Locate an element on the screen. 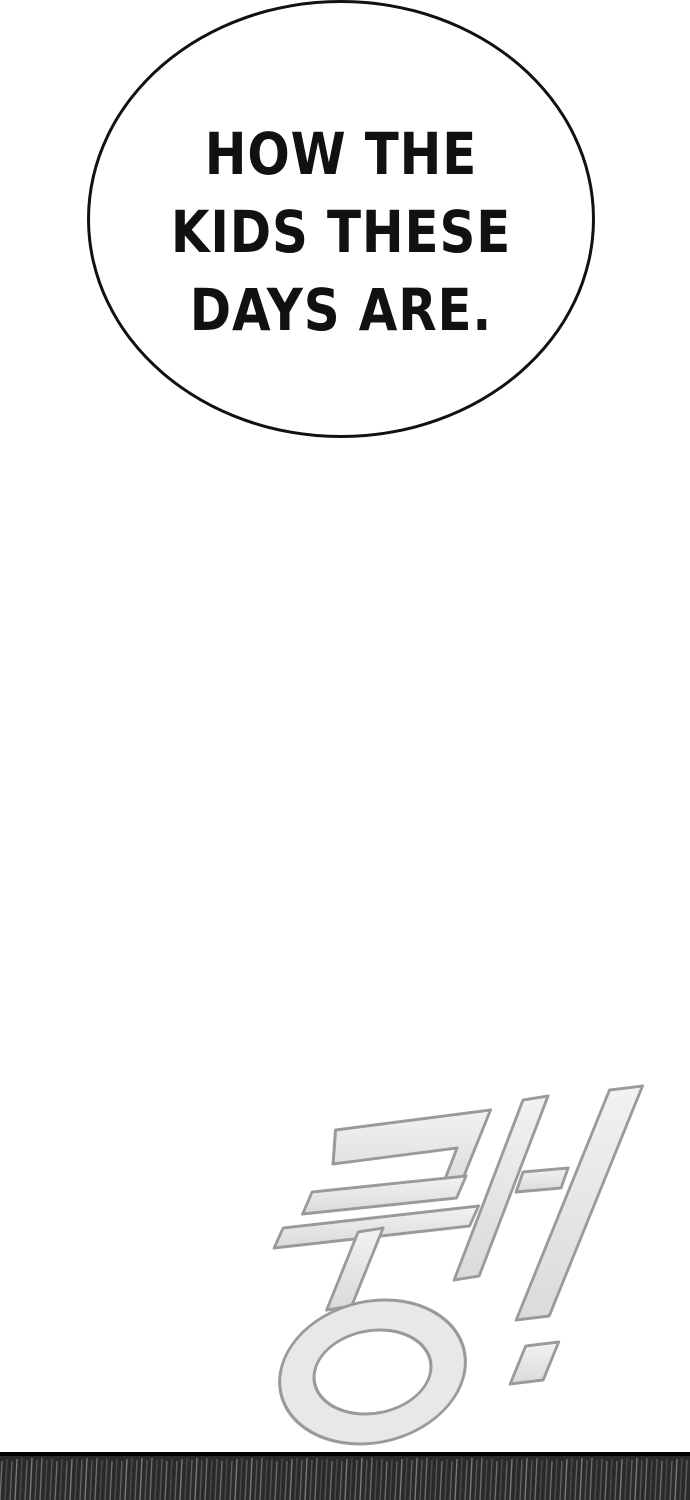  hatching-texture is located at coordinates (344, 1478).